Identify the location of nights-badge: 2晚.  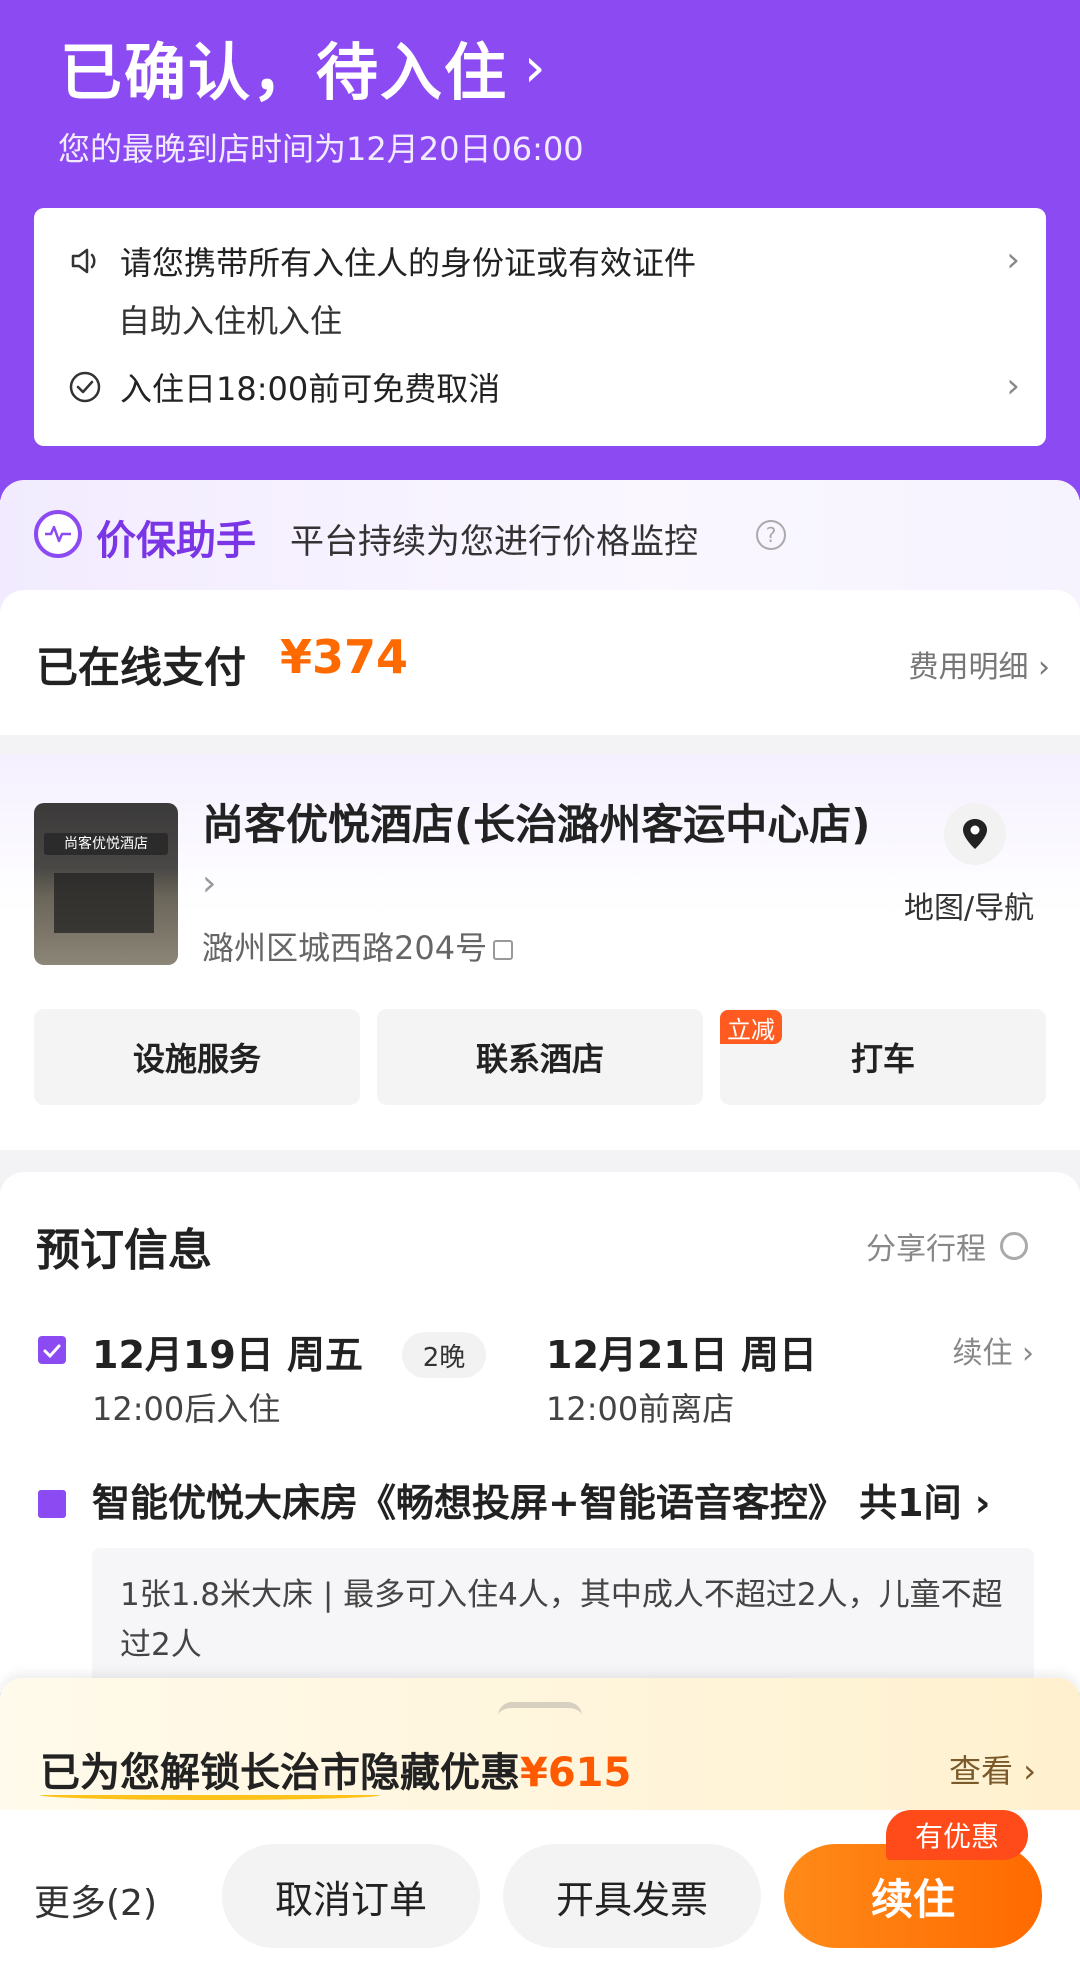
(444, 1355).